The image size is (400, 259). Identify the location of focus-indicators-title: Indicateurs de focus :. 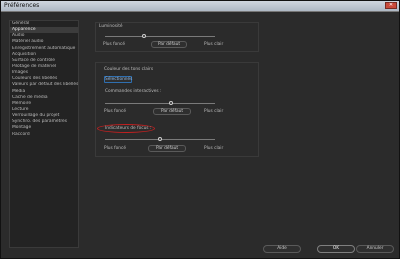
(128, 128).